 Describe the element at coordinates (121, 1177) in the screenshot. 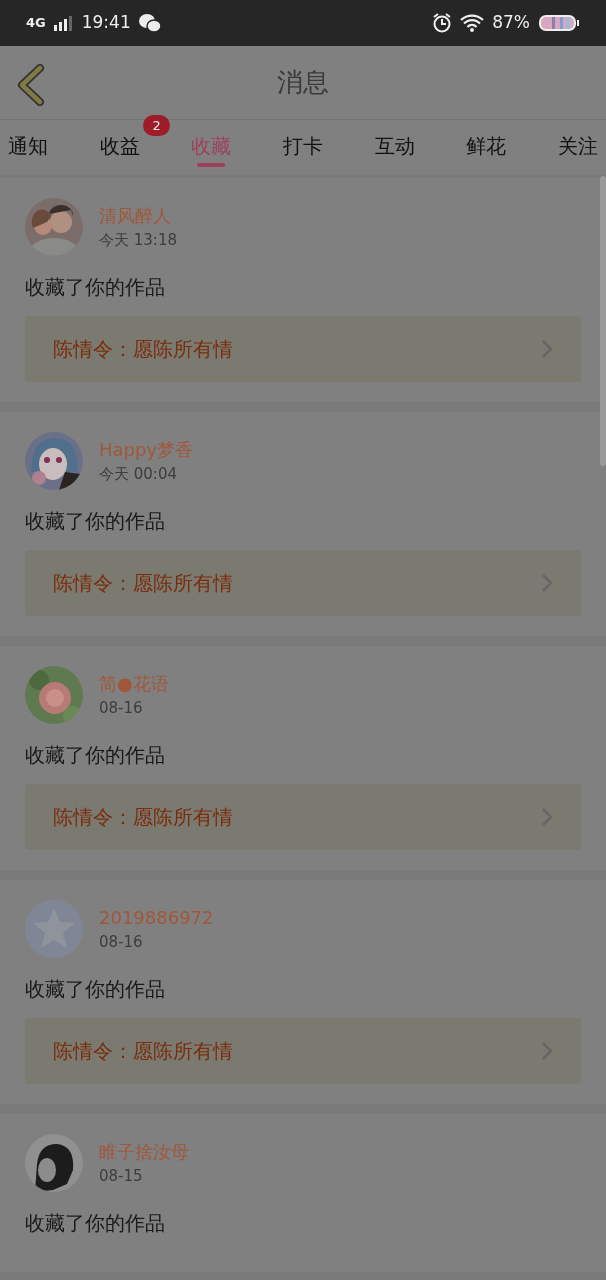

I see `message-time: 08-15` at that location.